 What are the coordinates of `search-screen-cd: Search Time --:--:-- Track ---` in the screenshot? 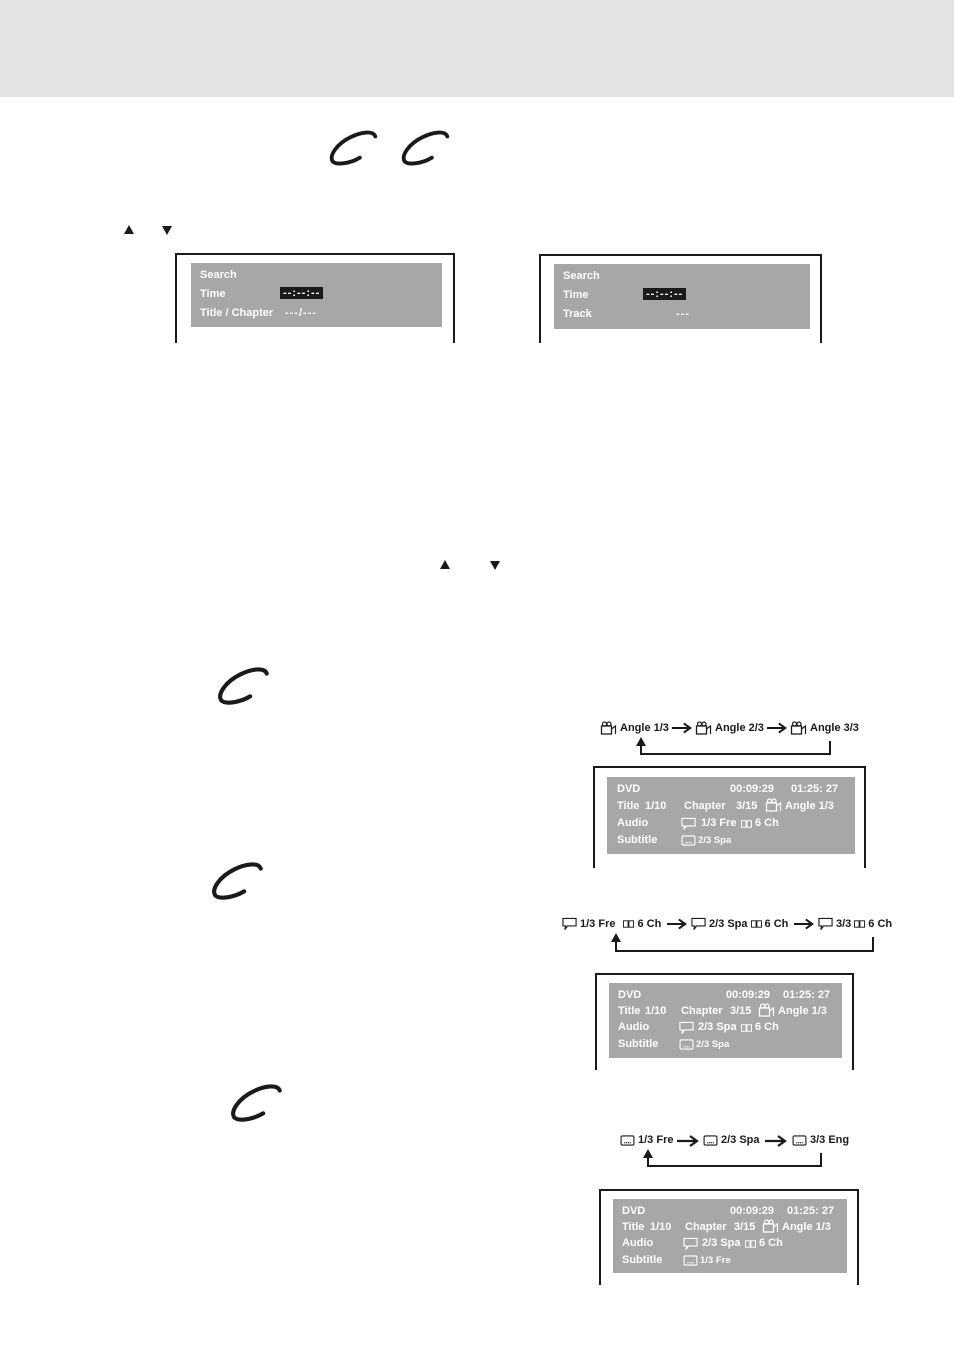 It's located at (680, 298).